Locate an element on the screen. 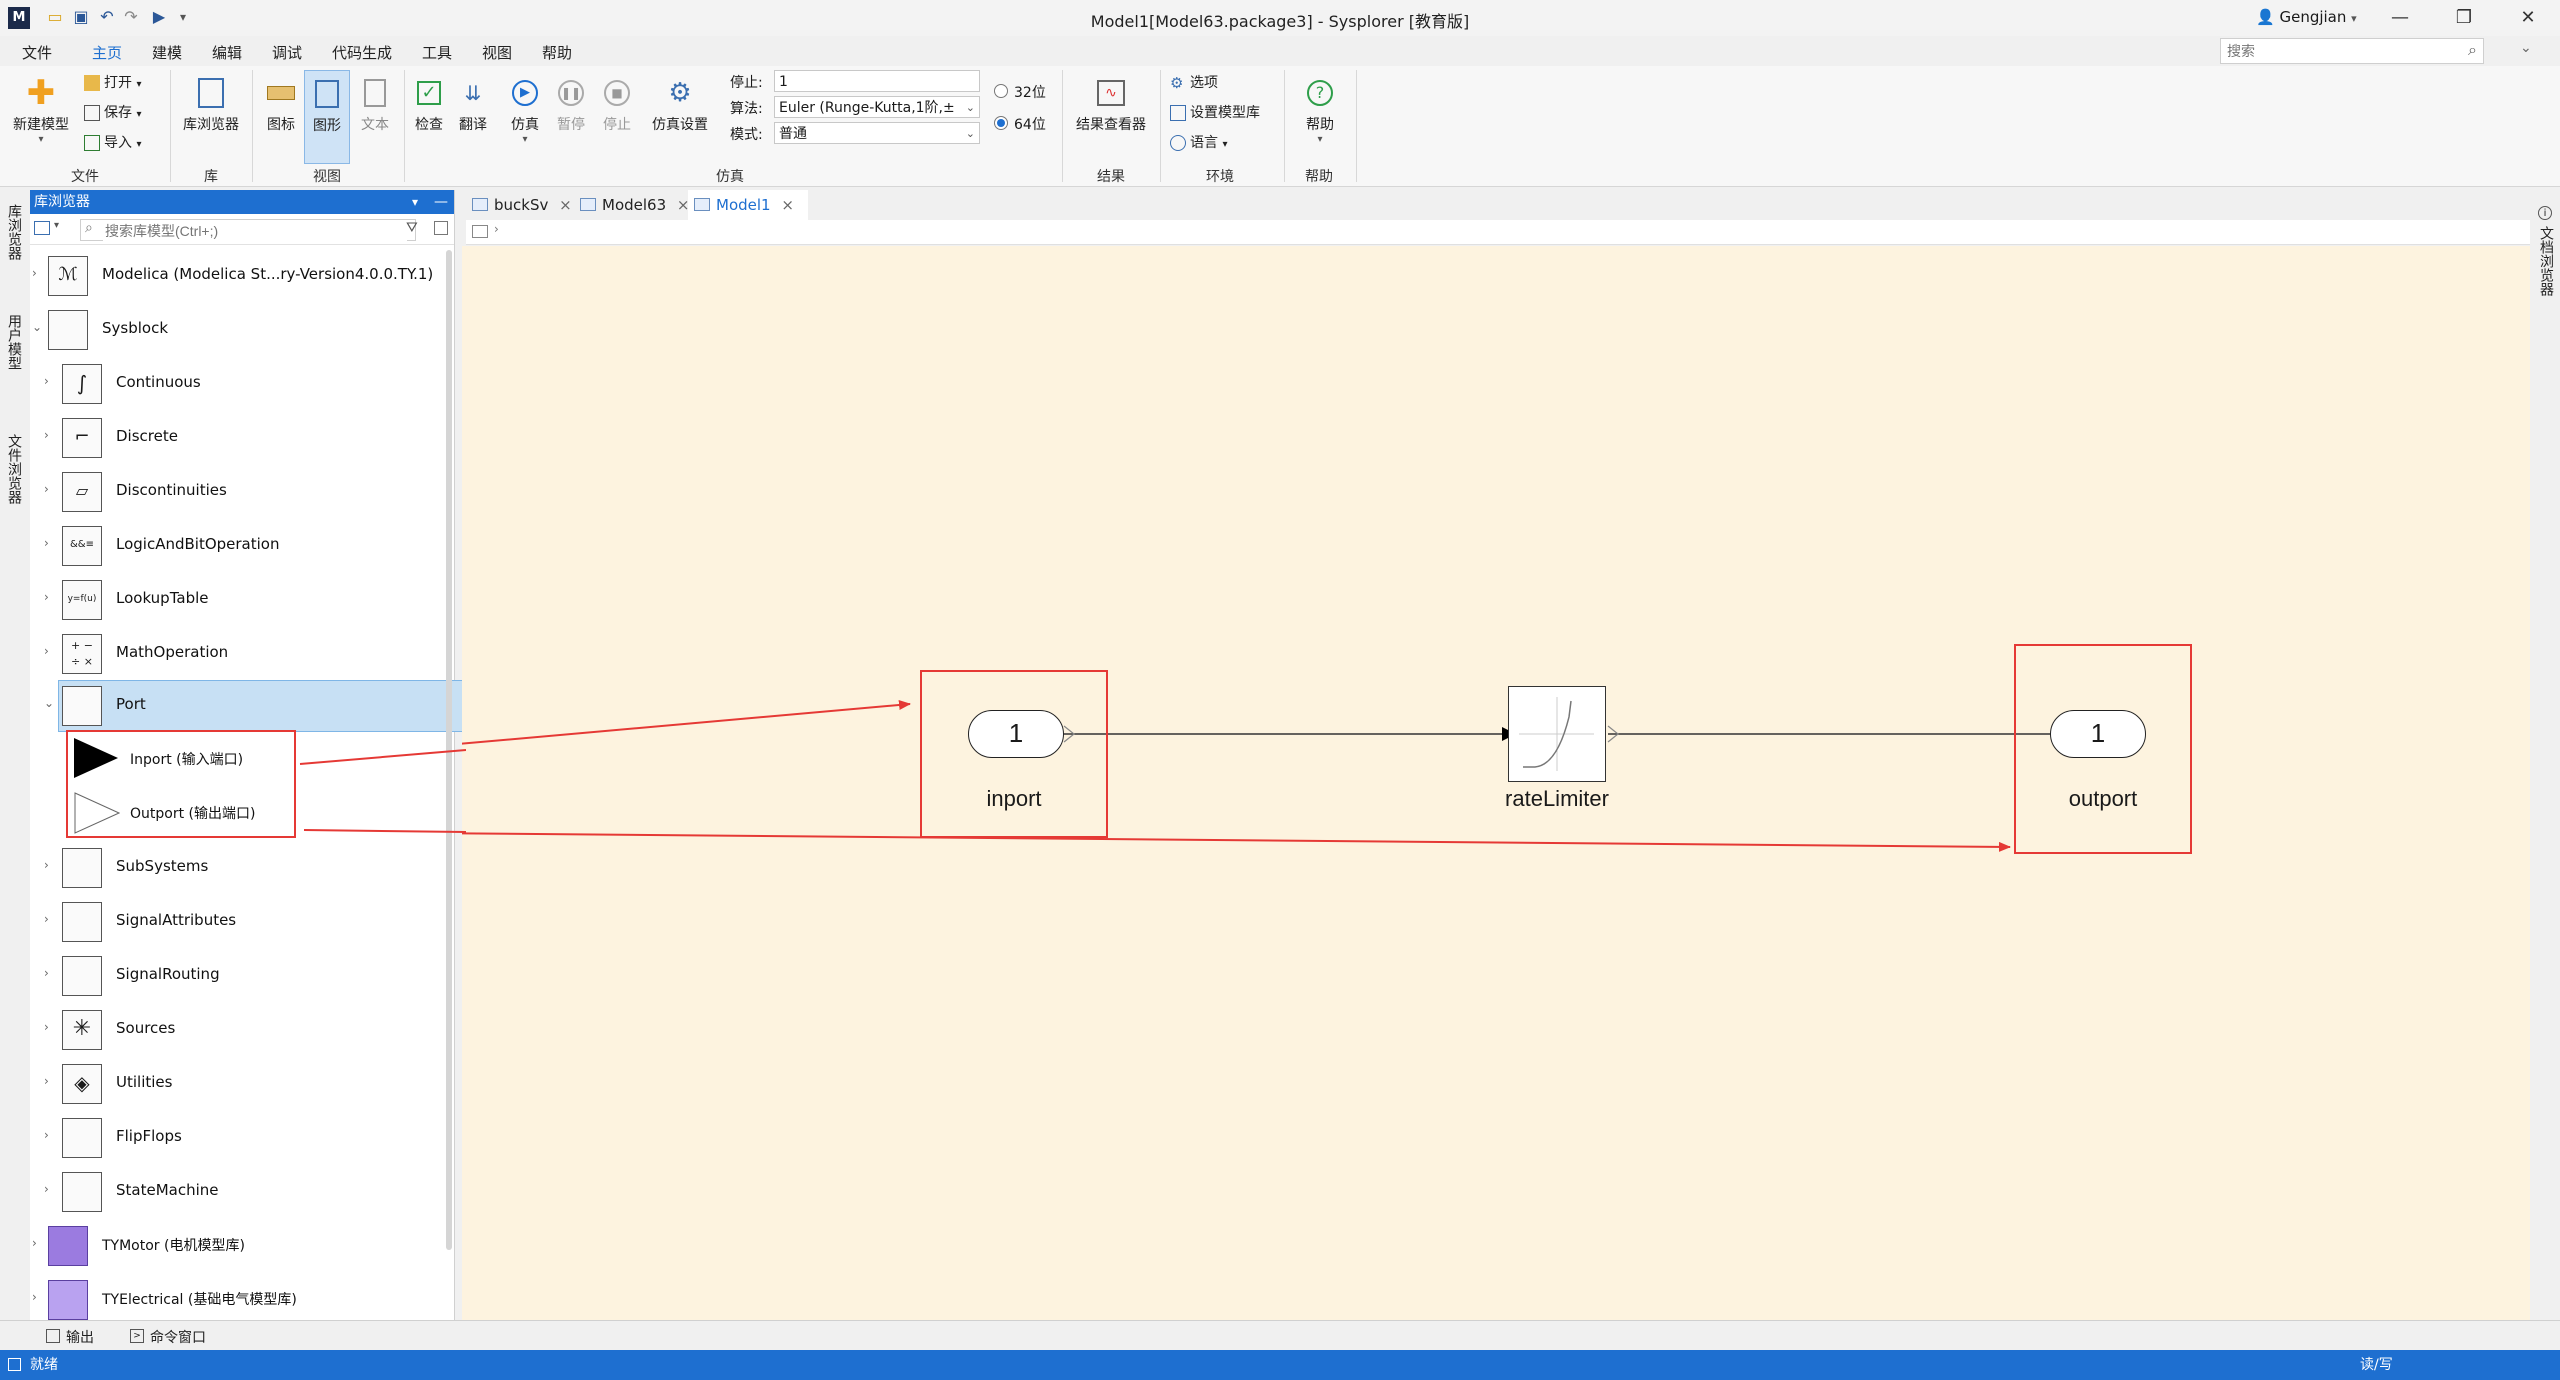  open-button: 打开 ▾ is located at coordinates (112, 83).